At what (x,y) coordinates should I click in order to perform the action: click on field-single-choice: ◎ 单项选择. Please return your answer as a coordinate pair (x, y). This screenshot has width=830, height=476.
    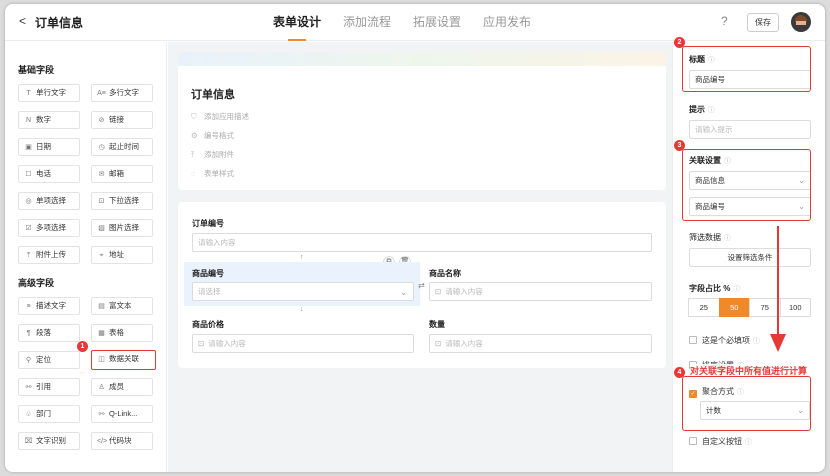
    Looking at the image, I should click on (49, 201).